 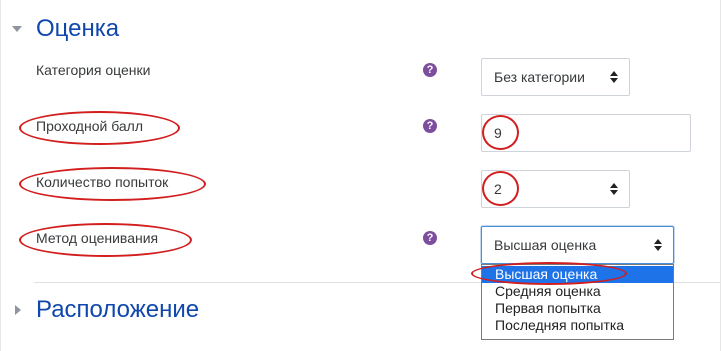 I want to click on left-border-line, so click(x=0, y=175).